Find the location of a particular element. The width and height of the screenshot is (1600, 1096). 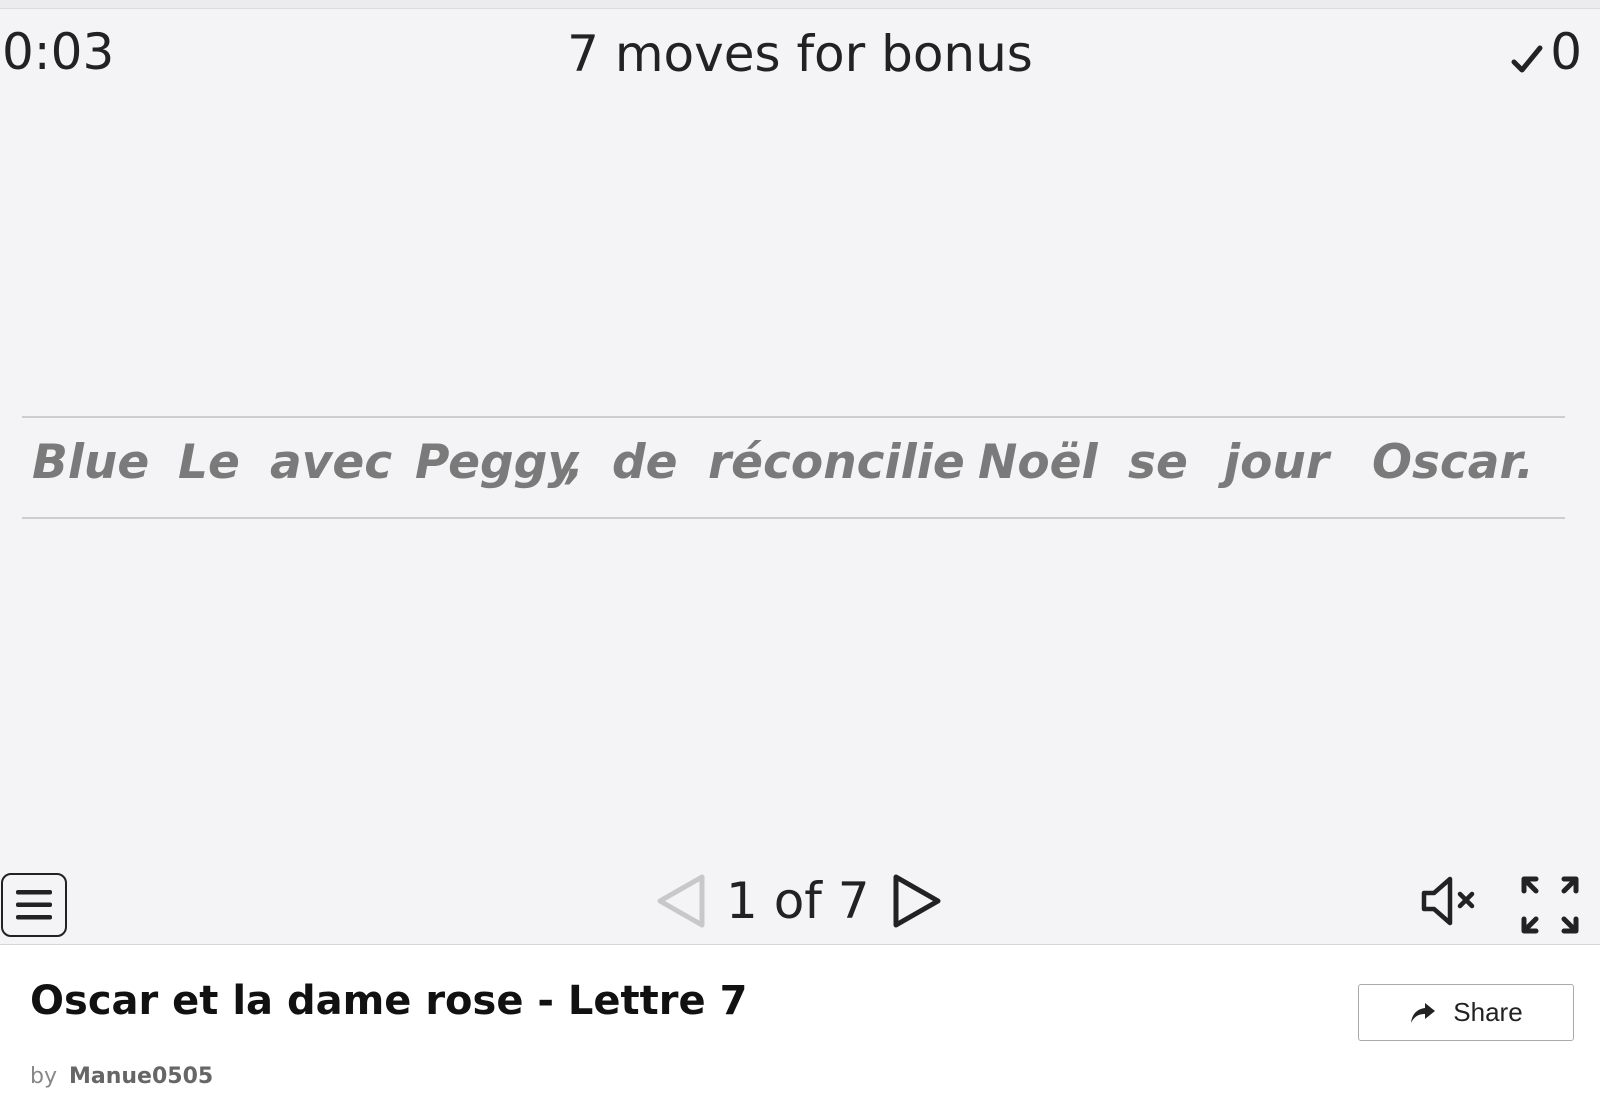

fullscreen-icon is located at coordinates (1550, 905).